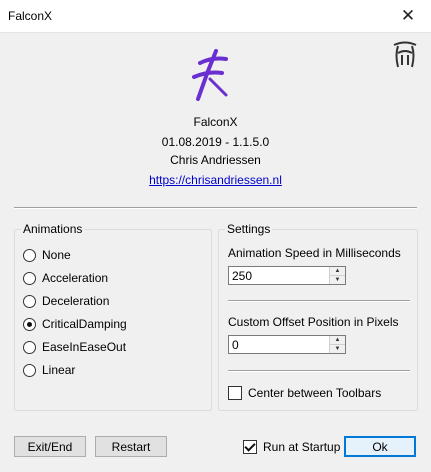 Image resolution: width=431 pixels, height=472 pixels. Describe the element at coordinates (405, 55) in the screenshot. I see `emblem-icon` at that location.